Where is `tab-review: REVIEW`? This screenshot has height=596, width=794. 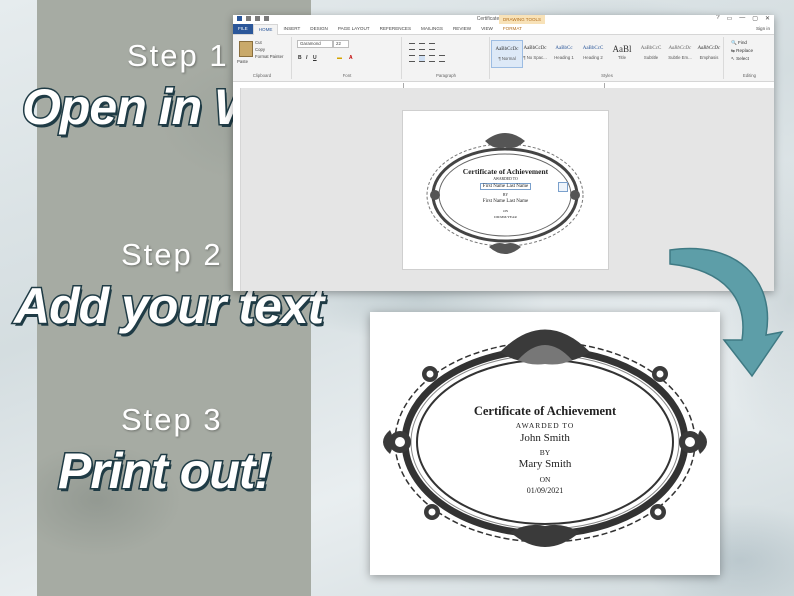 tab-review: REVIEW is located at coordinates (462, 29).